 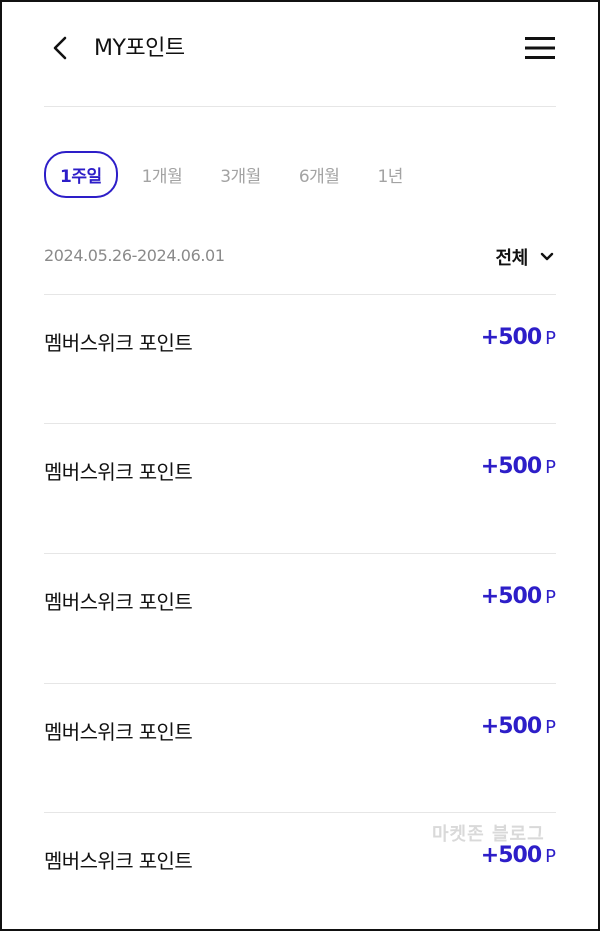 I want to click on header: MY포인트, so click(x=300, y=52).